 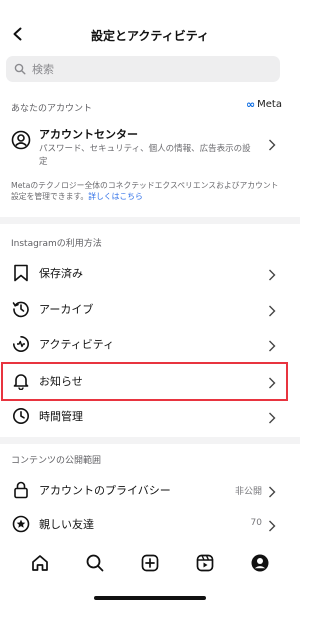 I want to click on home-indicator, so click(x=150, y=598).